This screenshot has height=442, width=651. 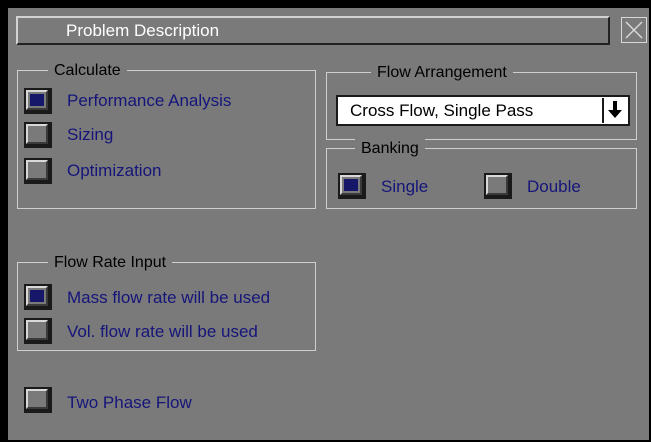 I want to click on flow-arrangement-select: Cross Flow, Single Pass, so click(x=483, y=110).